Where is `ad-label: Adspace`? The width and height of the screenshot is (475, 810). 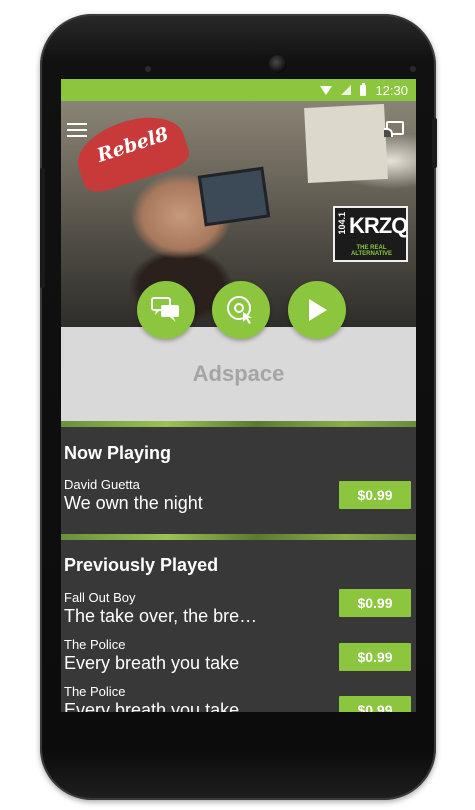
ad-label: Adspace is located at coordinates (238, 373).